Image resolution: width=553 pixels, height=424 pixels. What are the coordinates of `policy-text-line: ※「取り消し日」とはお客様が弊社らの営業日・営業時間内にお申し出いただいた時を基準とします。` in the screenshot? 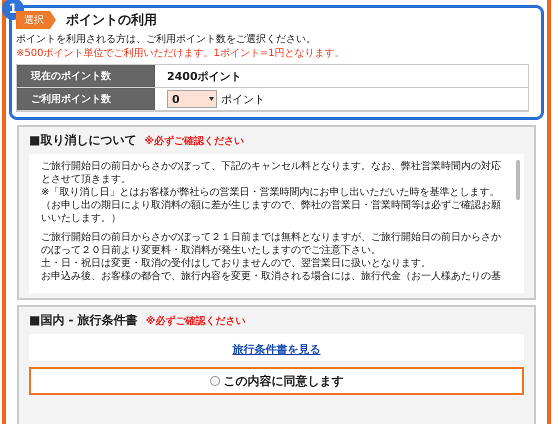 It's located at (270, 192).